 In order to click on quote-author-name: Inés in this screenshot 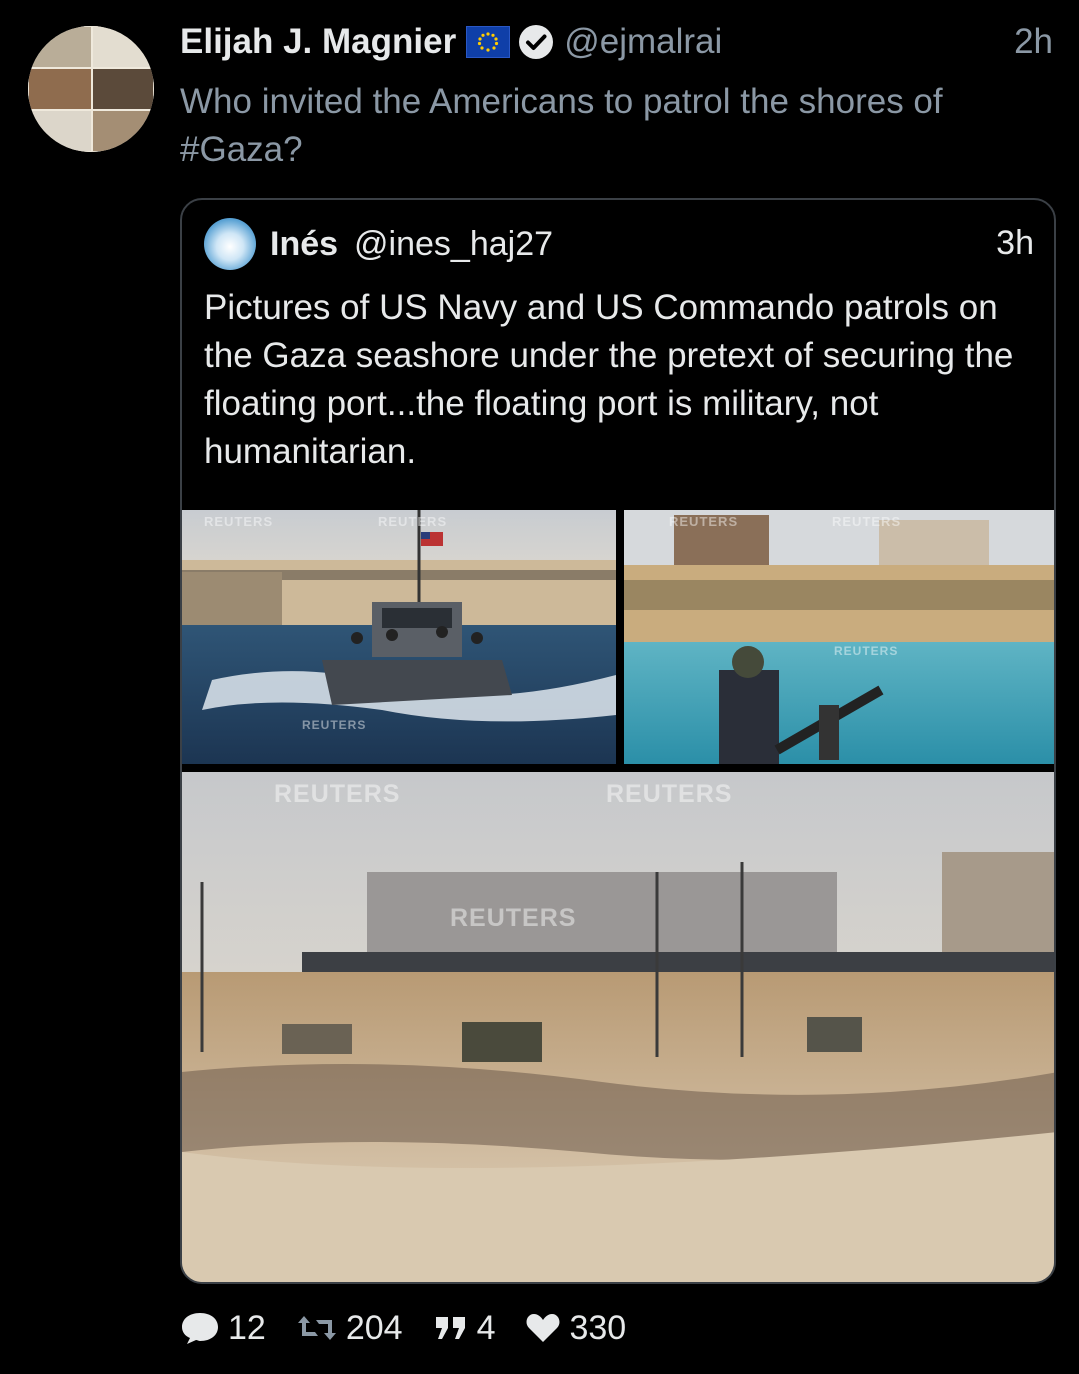, I will do `click(304, 244)`.